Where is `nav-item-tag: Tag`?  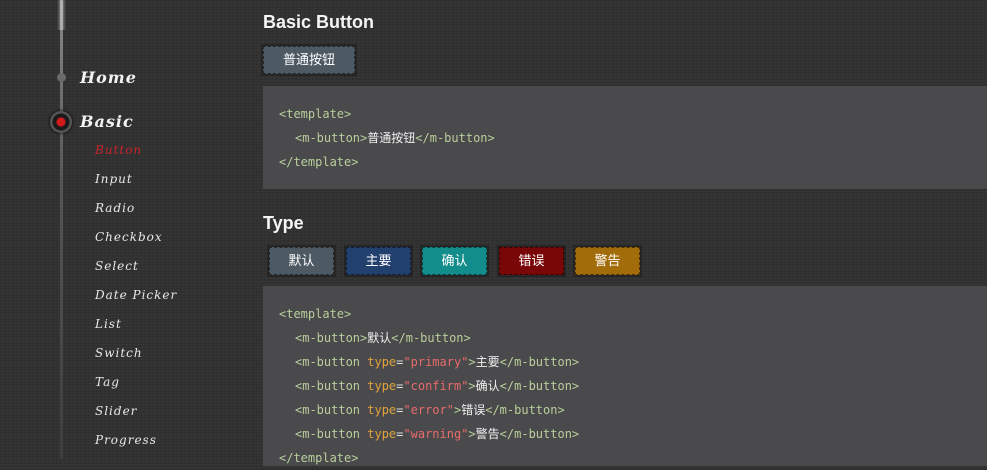 nav-item-tag: Tag is located at coordinates (136, 388).